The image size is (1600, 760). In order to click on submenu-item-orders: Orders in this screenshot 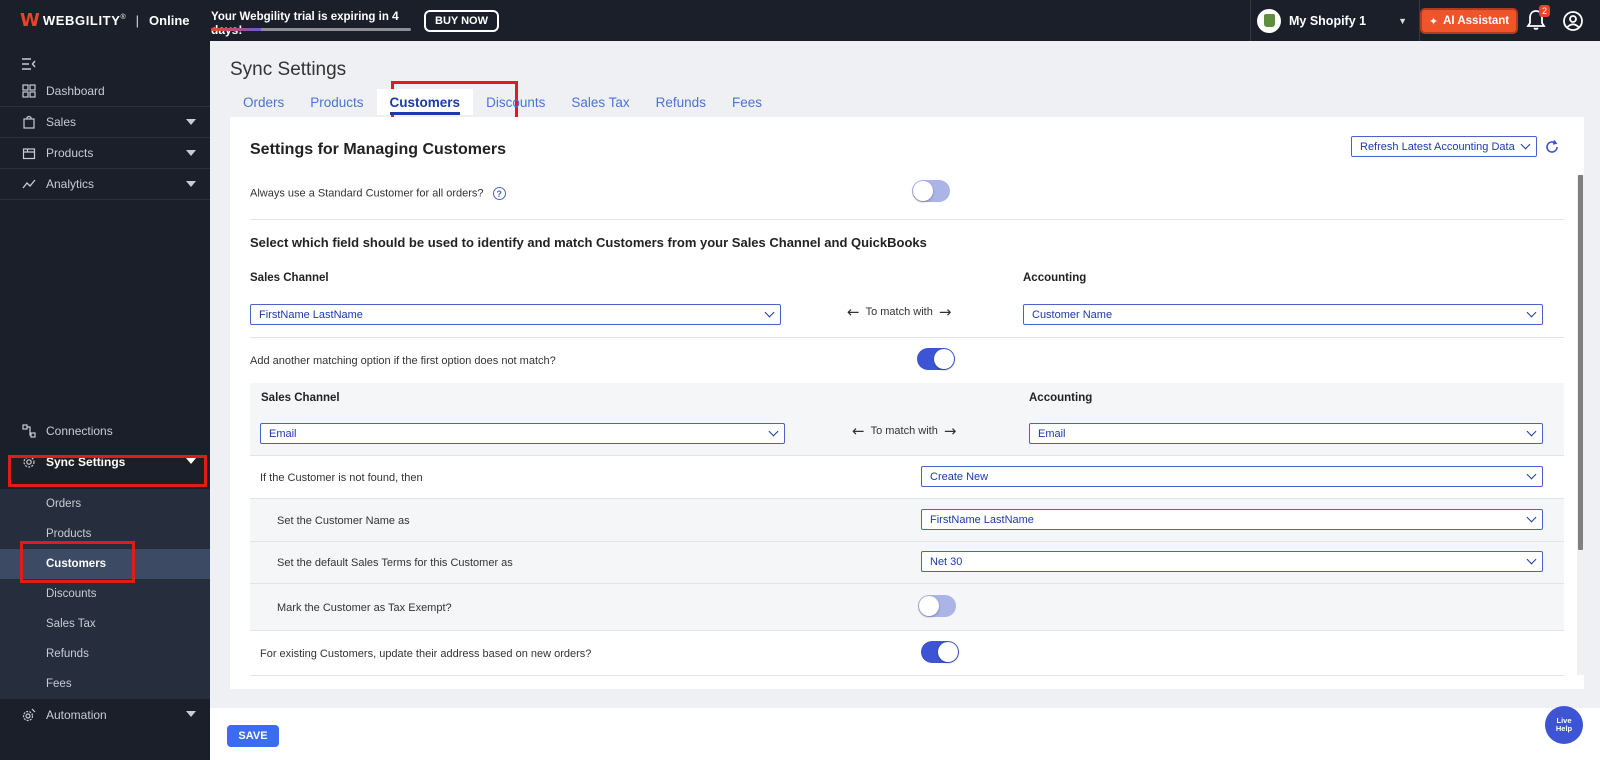, I will do `click(105, 504)`.